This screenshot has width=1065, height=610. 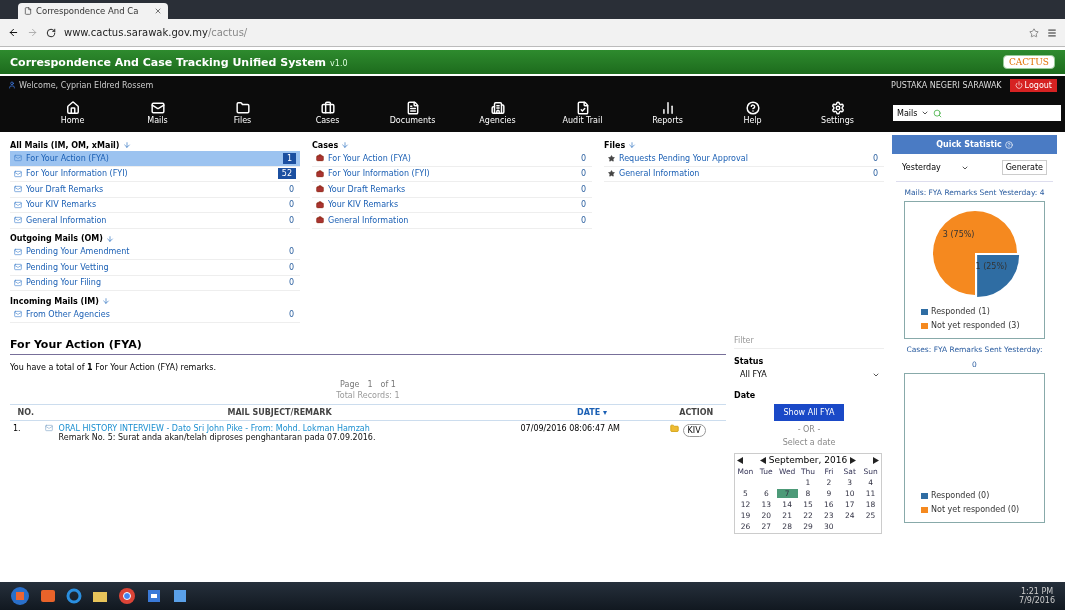 I want to click on total-records: Total Records: 1, so click(x=368, y=395).